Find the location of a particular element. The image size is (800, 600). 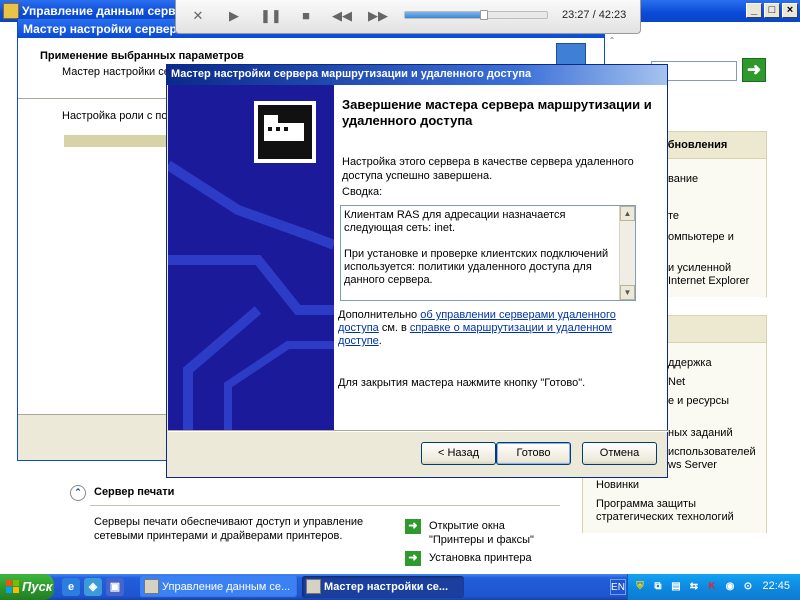

seek-progress is located at coordinates (444, 15).